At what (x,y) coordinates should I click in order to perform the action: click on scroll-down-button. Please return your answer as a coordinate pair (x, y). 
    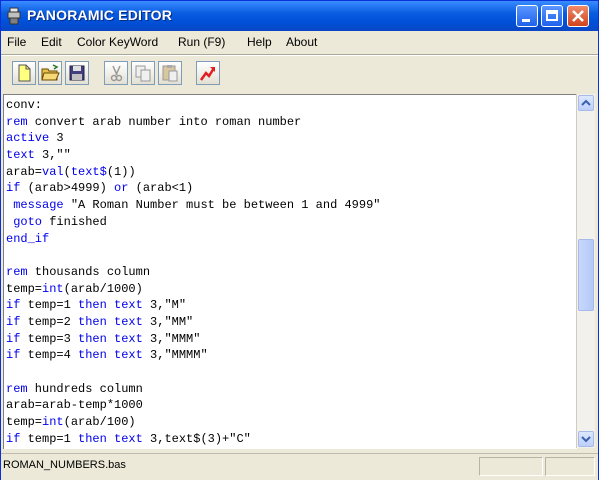
    Looking at the image, I should click on (586, 439).